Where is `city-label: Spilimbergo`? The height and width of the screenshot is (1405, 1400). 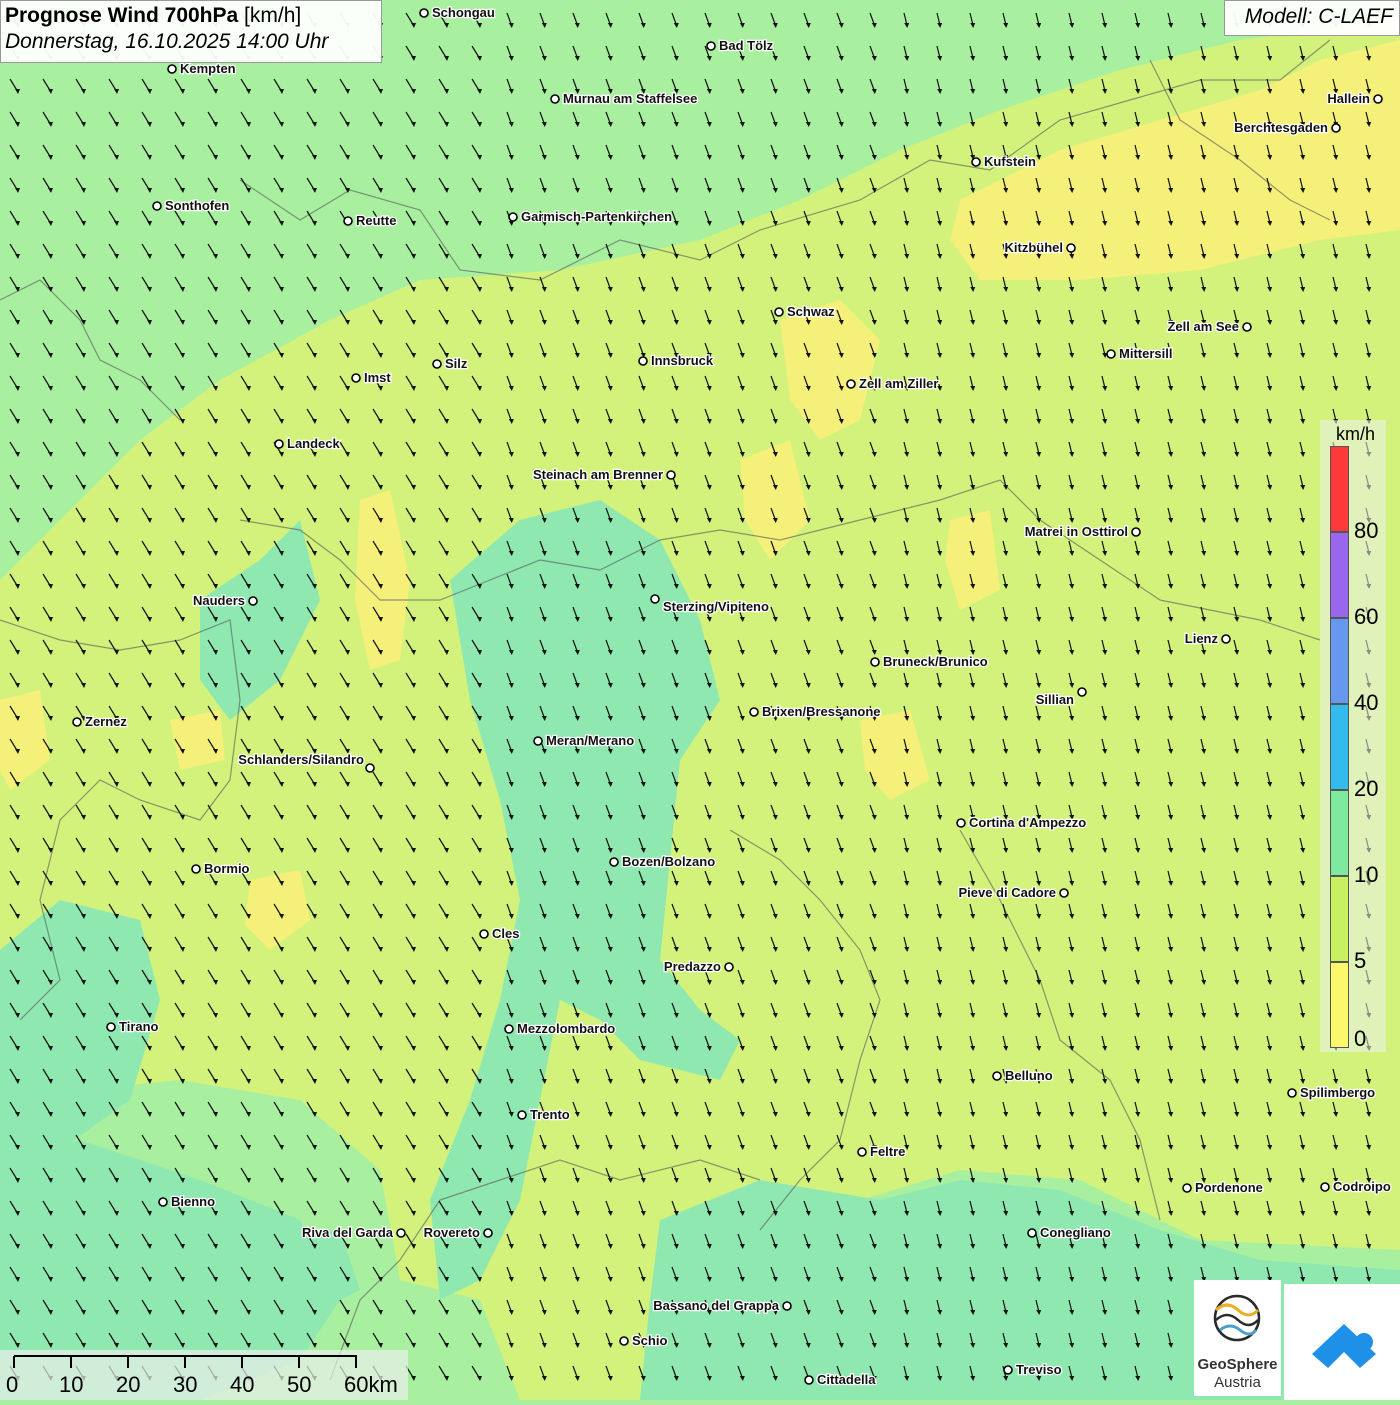 city-label: Spilimbergo is located at coordinates (1337, 1092).